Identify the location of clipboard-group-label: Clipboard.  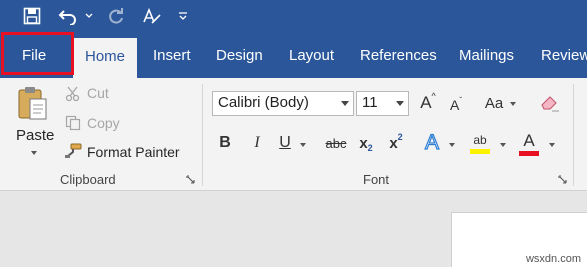
(88, 179).